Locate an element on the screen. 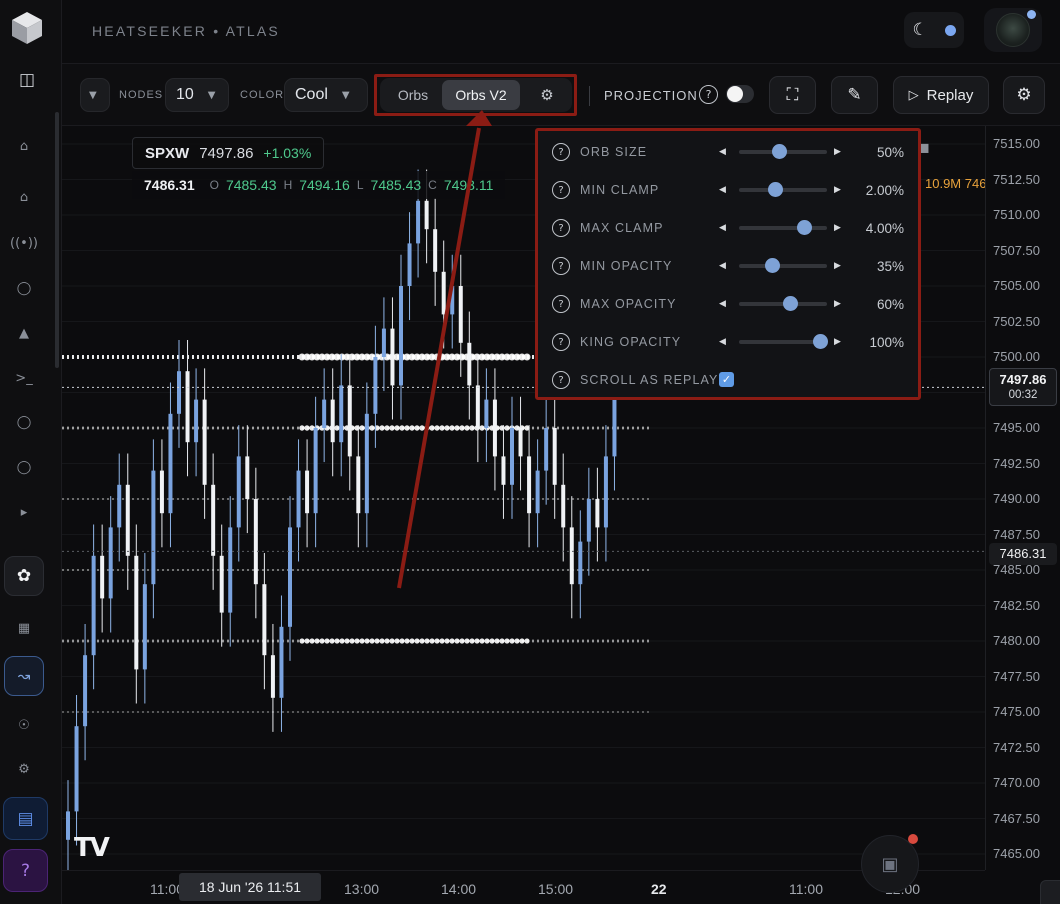 This screenshot has width=1060, height=904. shield-alt-icon: ◯ is located at coordinates (24, 467).